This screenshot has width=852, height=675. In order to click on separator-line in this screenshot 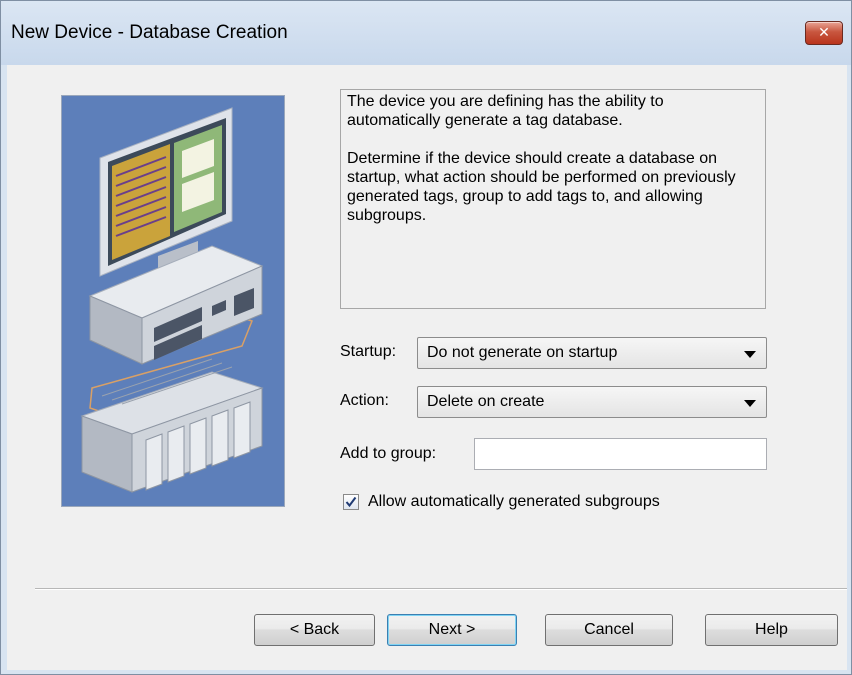, I will do `click(441, 589)`.